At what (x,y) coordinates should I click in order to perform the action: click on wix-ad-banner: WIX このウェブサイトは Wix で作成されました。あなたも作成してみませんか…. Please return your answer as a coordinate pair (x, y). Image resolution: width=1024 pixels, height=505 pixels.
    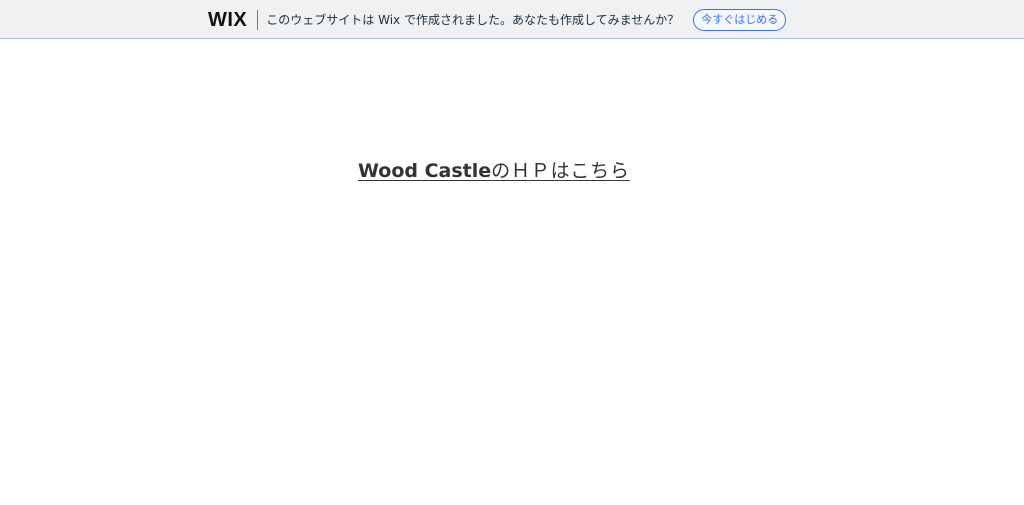
    Looking at the image, I should click on (512, 19).